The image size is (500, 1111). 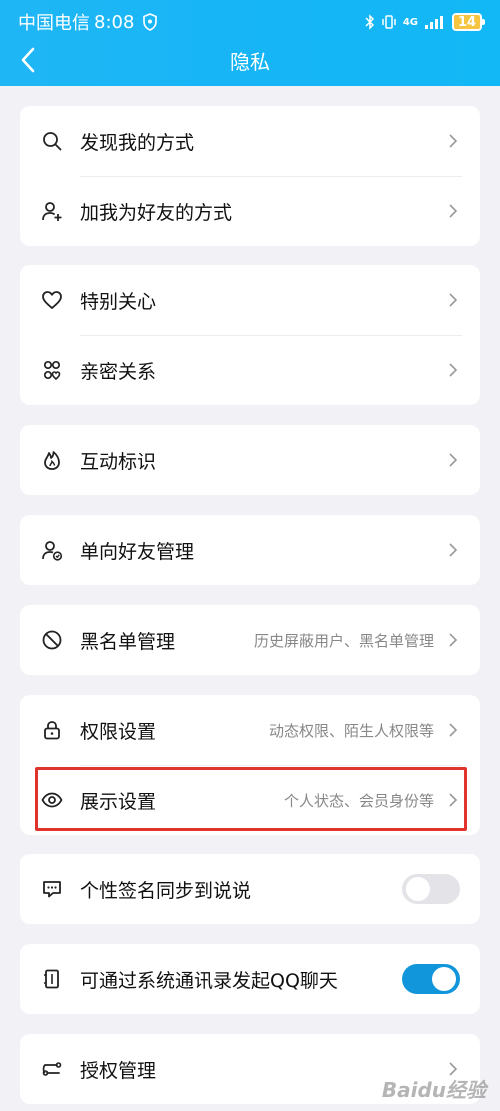 What do you see at coordinates (250, 300) in the screenshot?
I see `settings-row-special-care: 特别关心` at bounding box center [250, 300].